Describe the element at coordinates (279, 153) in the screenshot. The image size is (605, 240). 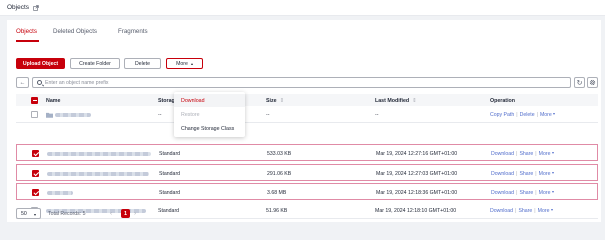
I see `size-cell: 533.03 KB` at that location.